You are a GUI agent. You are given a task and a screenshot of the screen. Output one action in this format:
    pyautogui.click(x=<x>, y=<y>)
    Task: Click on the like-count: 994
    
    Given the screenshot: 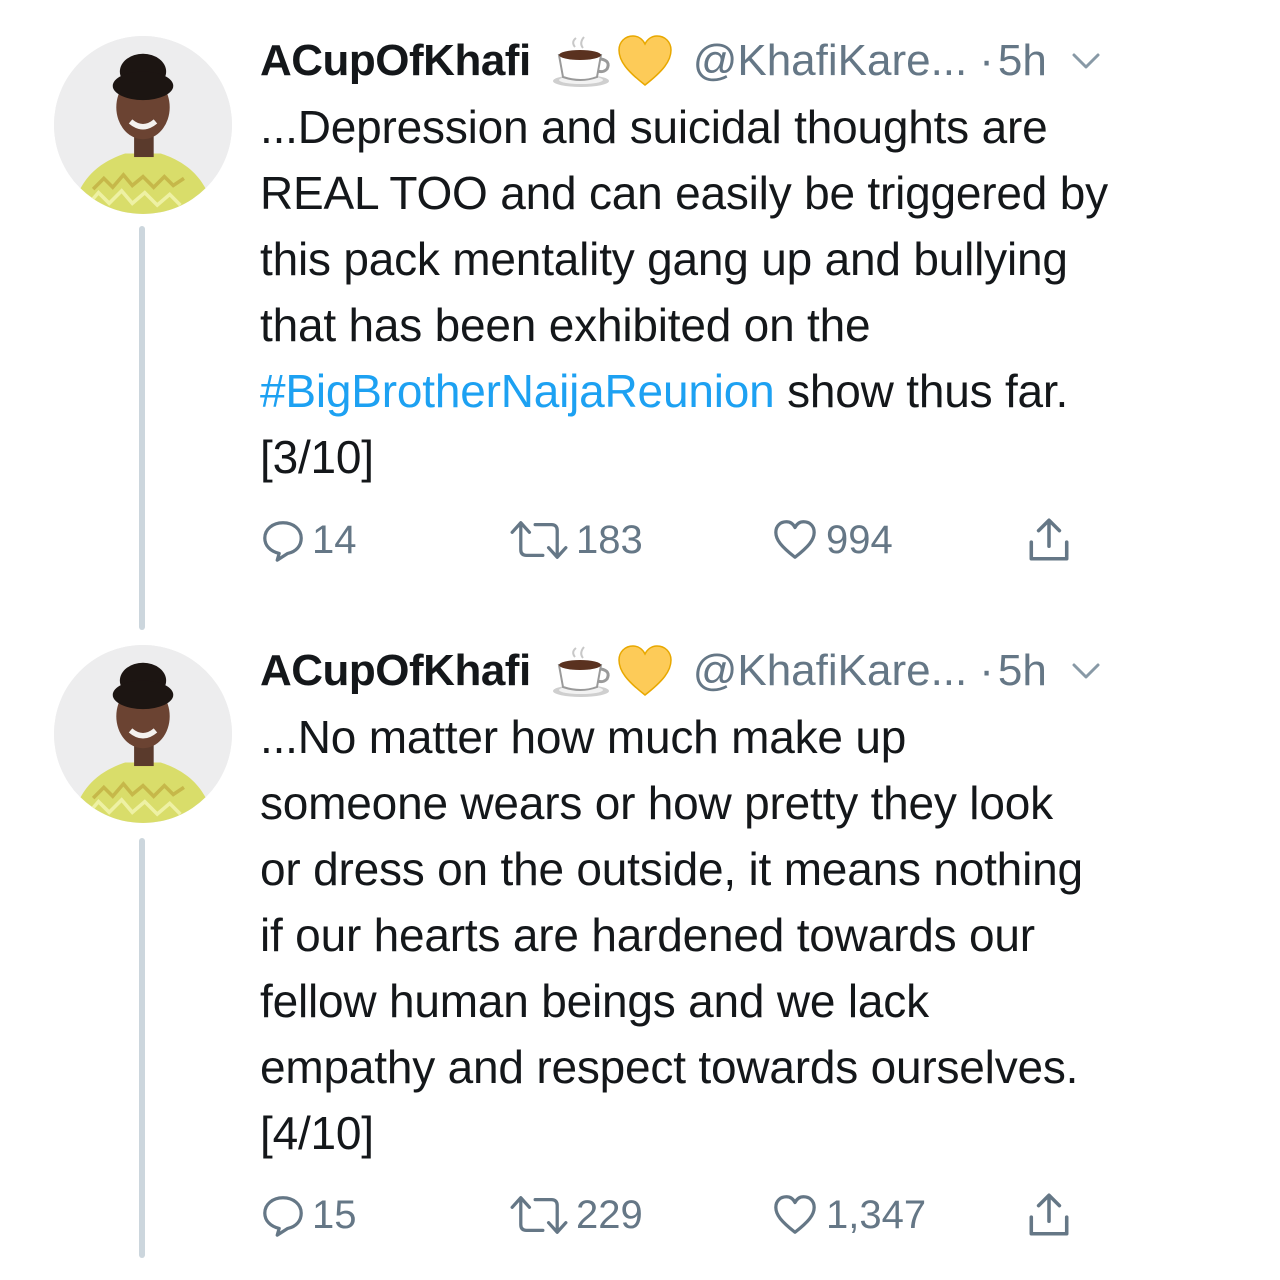 What is the action you would take?
    pyautogui.click(x=859, y=539)
    